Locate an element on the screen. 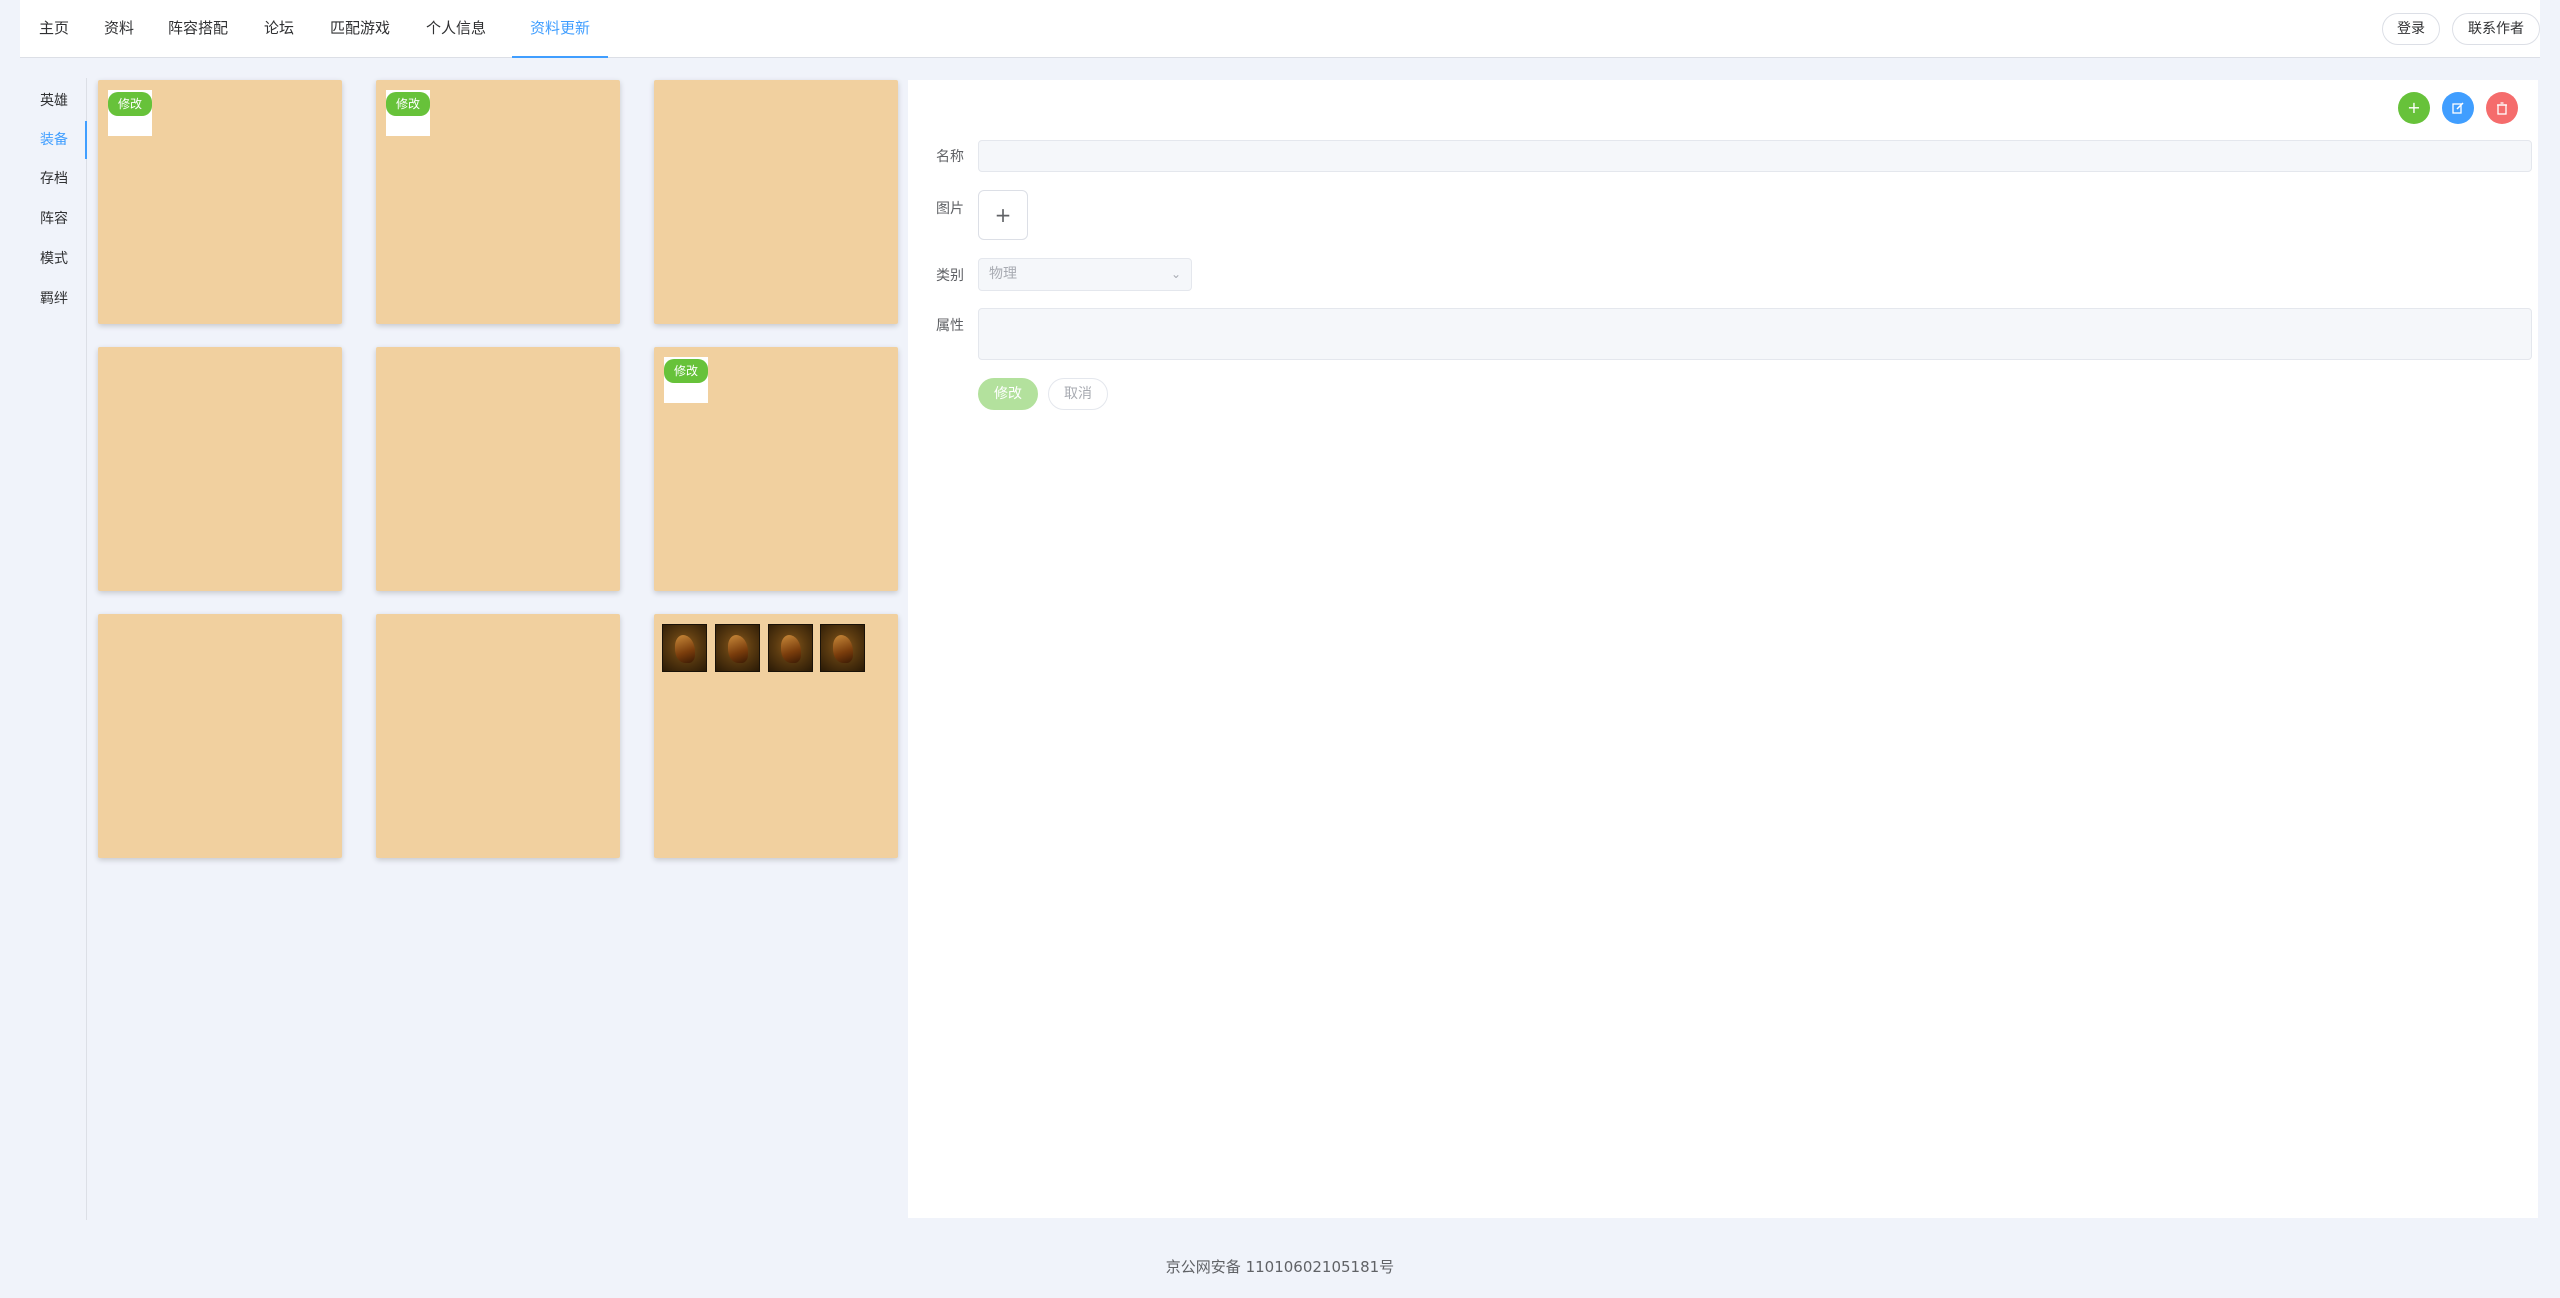 This screenshot has height=1298, width=2560. delete-button is located at coordinates (2502, 108).